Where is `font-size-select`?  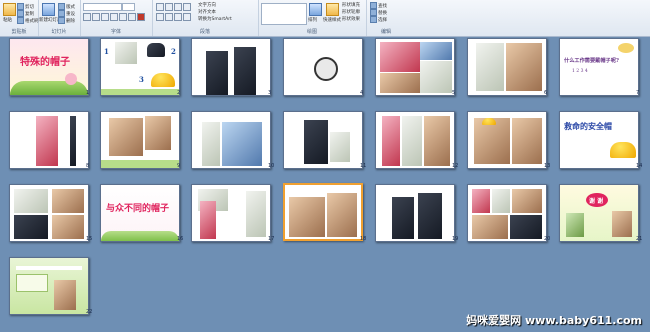
font-size-select is located at coordinates (128, 7).